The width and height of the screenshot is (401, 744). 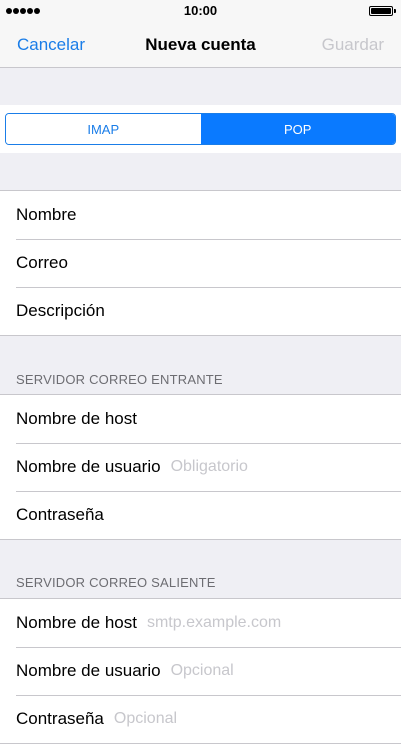 I want to click on status-time: 10:00, so click(x=200, y=10).